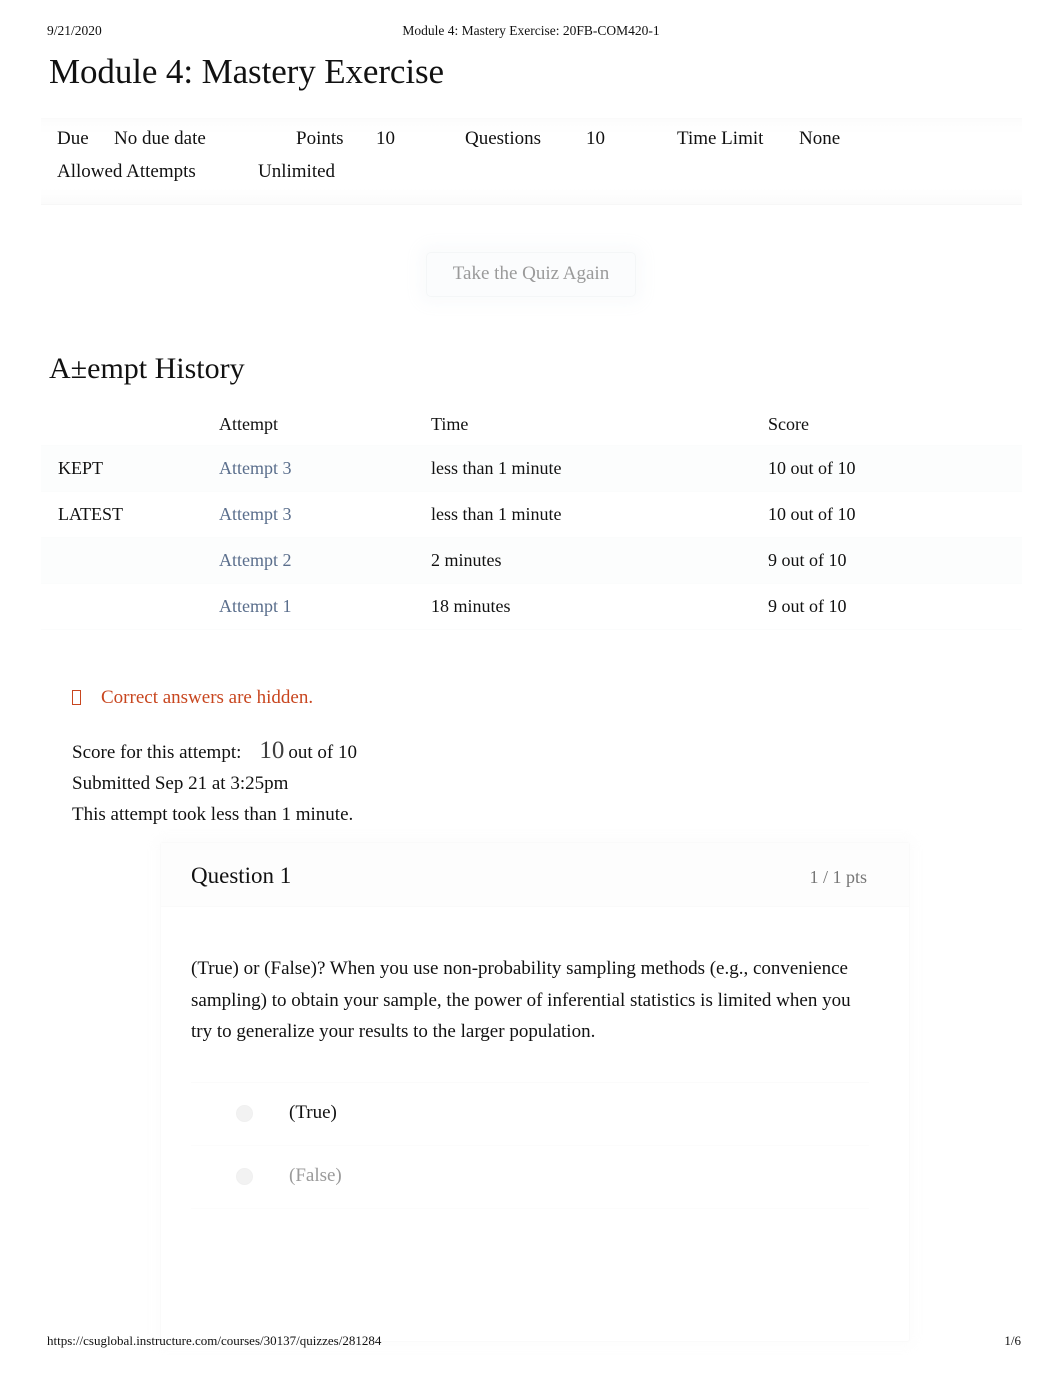 The height and width of the screenshot is (1377, 1062). I want to click on quiz-details-row-2: Allowed Attempts Unlimited, so click(531, 177).